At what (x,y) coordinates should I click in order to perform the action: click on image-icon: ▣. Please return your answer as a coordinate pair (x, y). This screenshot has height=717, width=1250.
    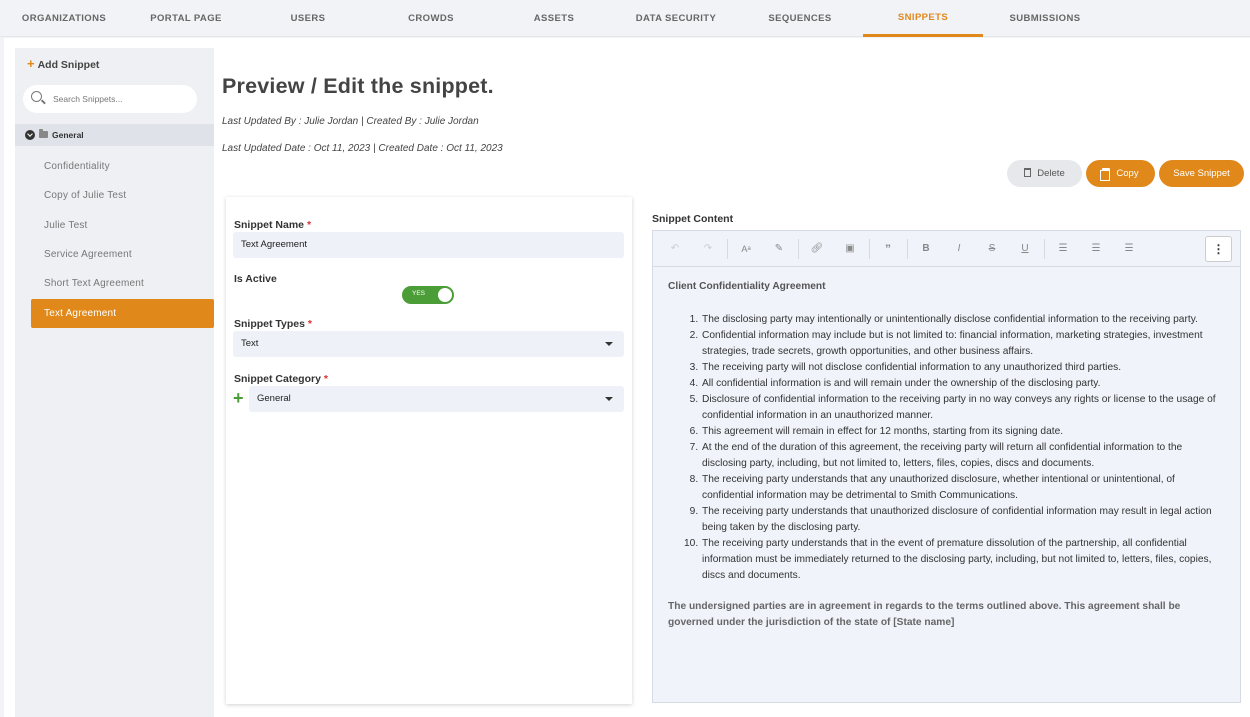
    Looking at the image, I should click on (850, 249).